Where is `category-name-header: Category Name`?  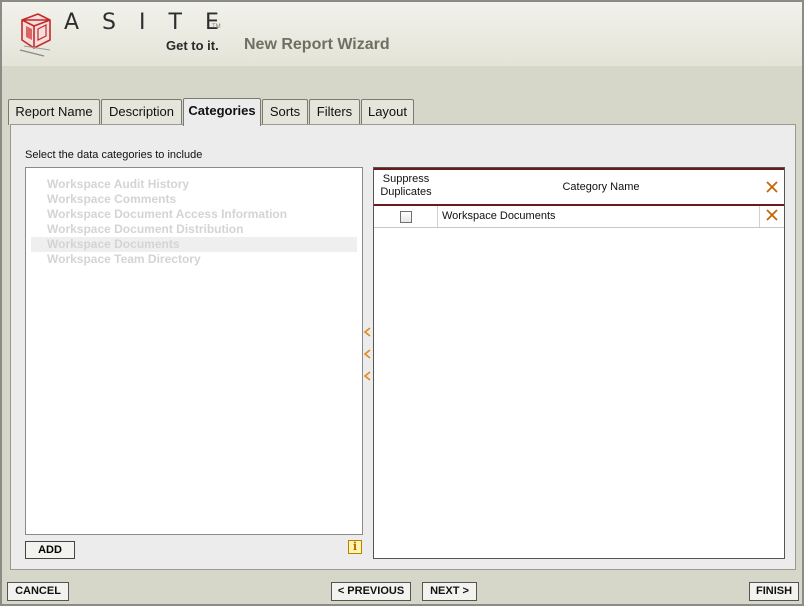
category-name-header: Category Name is located at coordinates (601, 187).